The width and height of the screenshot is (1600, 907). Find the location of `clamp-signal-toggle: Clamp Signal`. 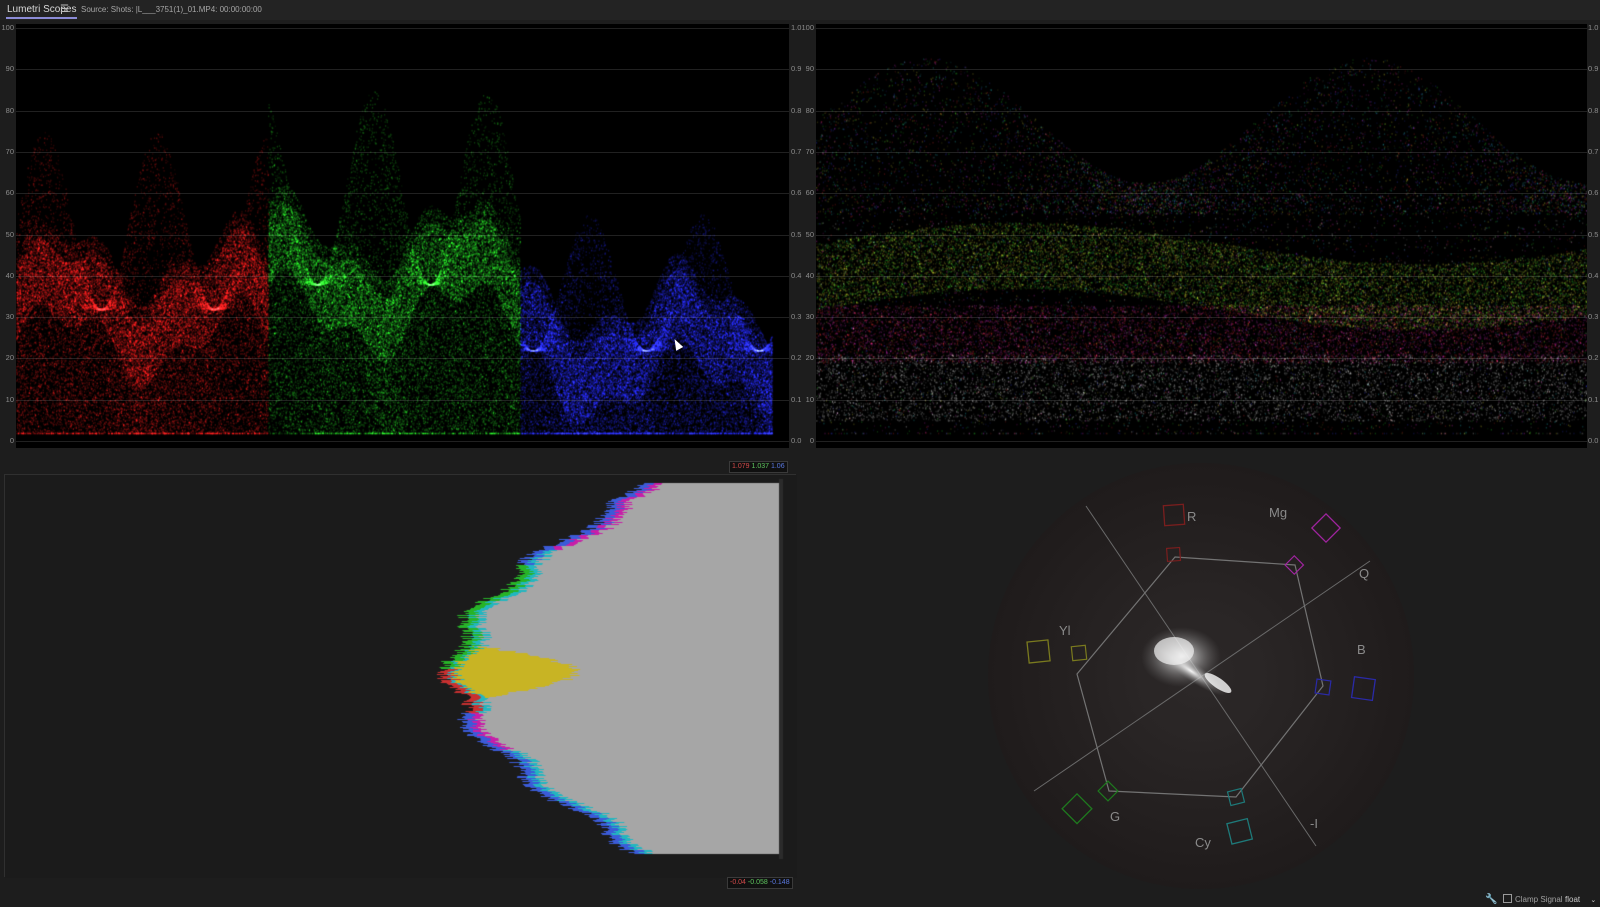

clamp-signal-toggle: Clamp Signal is located at coordinates (1533, 900).